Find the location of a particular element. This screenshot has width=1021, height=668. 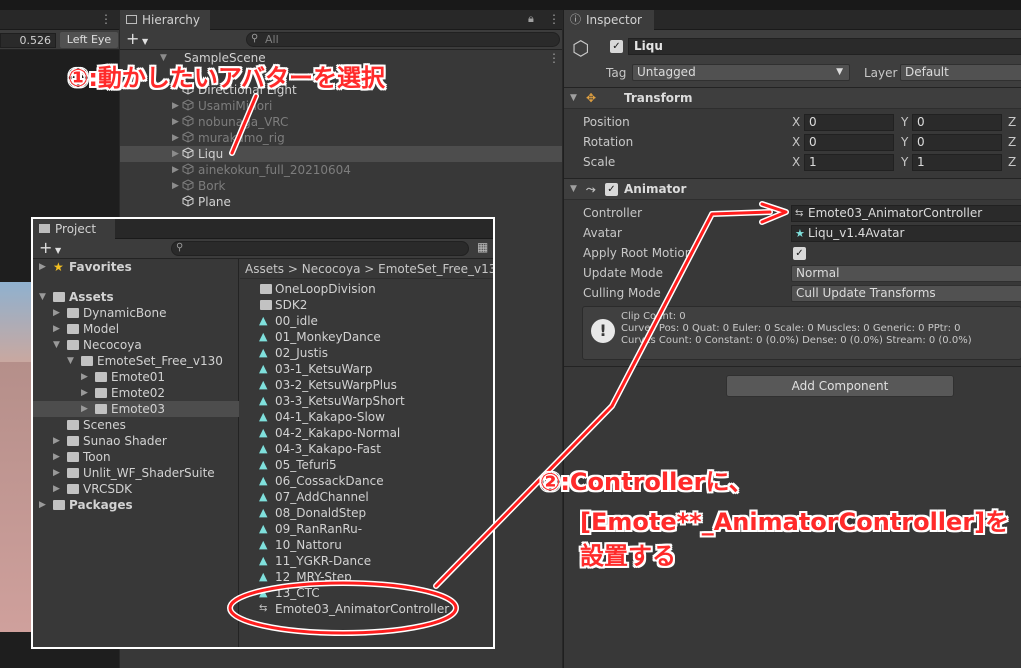

step2-annotation-line2: [Emote**_AnimatorController]を is located at coordinates (795, 522).